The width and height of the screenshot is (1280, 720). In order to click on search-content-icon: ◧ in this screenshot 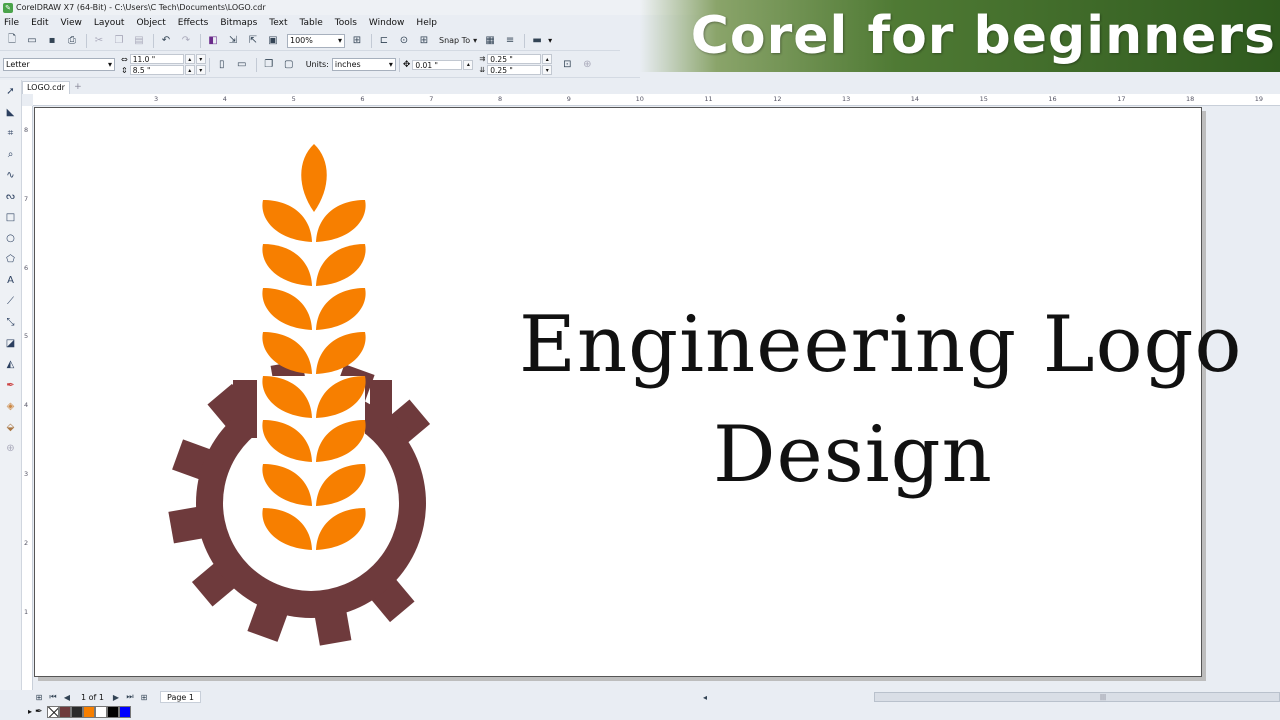, I will do `click(213, 41)`.